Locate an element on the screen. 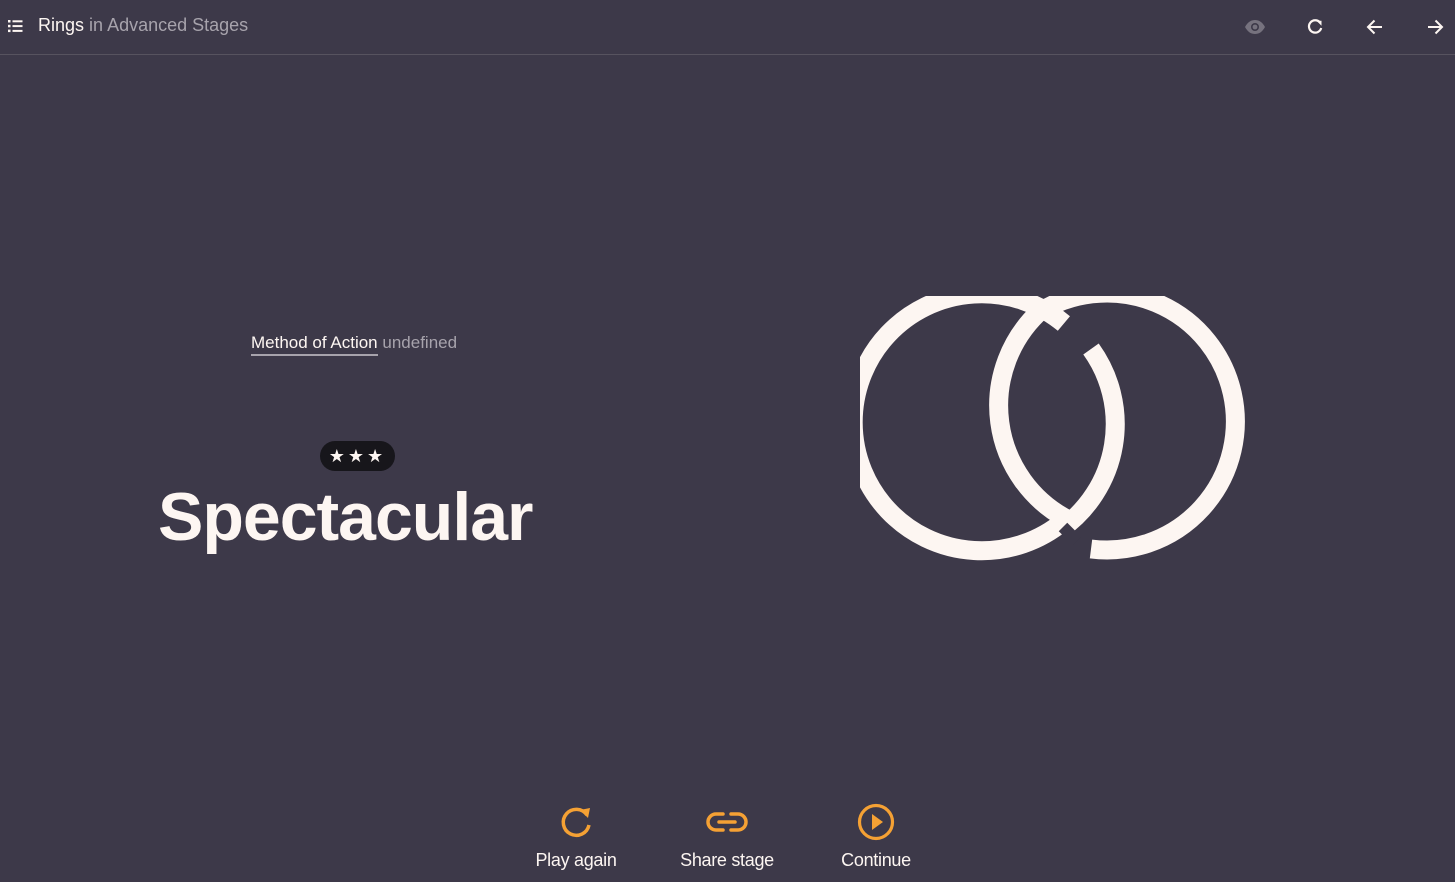 This screenshot has width=1455, height=882. play-circle-icon is located at coordinates (876, 822).